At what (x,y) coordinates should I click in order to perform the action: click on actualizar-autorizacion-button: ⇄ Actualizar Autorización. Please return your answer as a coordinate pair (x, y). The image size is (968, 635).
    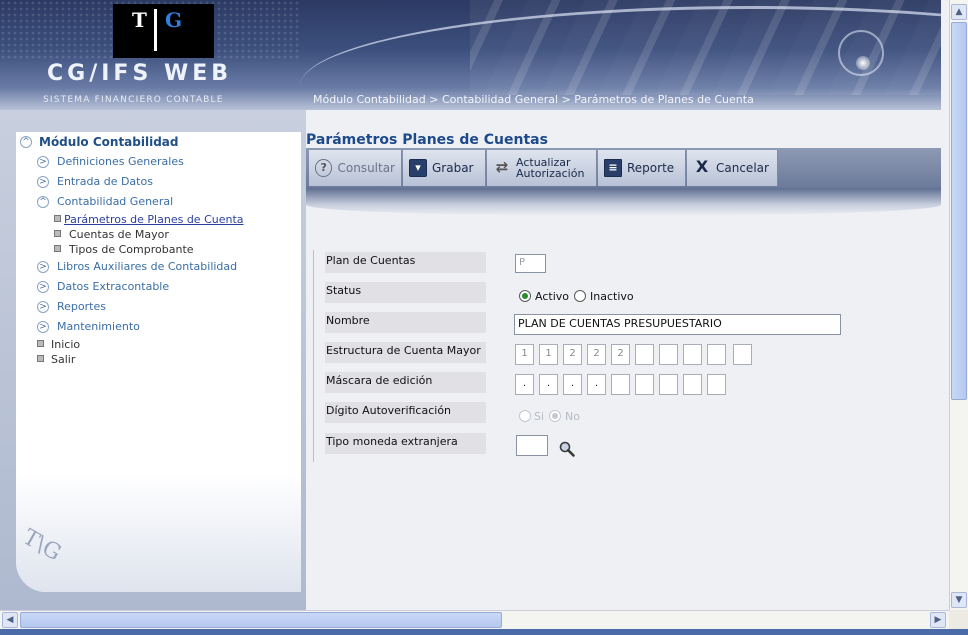
    Looking at the image, I should click on (542, 168).